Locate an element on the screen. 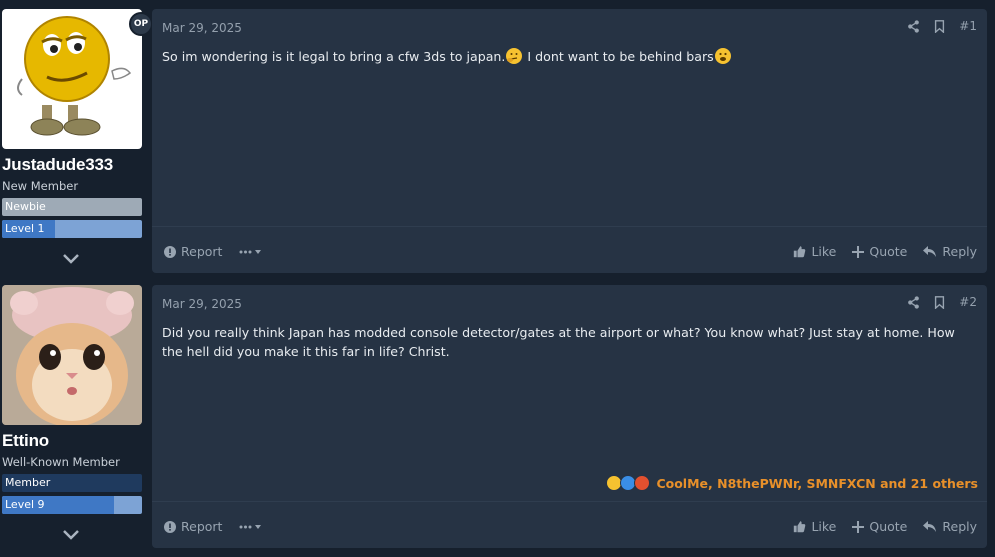 The image size is (995, 557). post-number: #2 is located at coordinates (968, 302).